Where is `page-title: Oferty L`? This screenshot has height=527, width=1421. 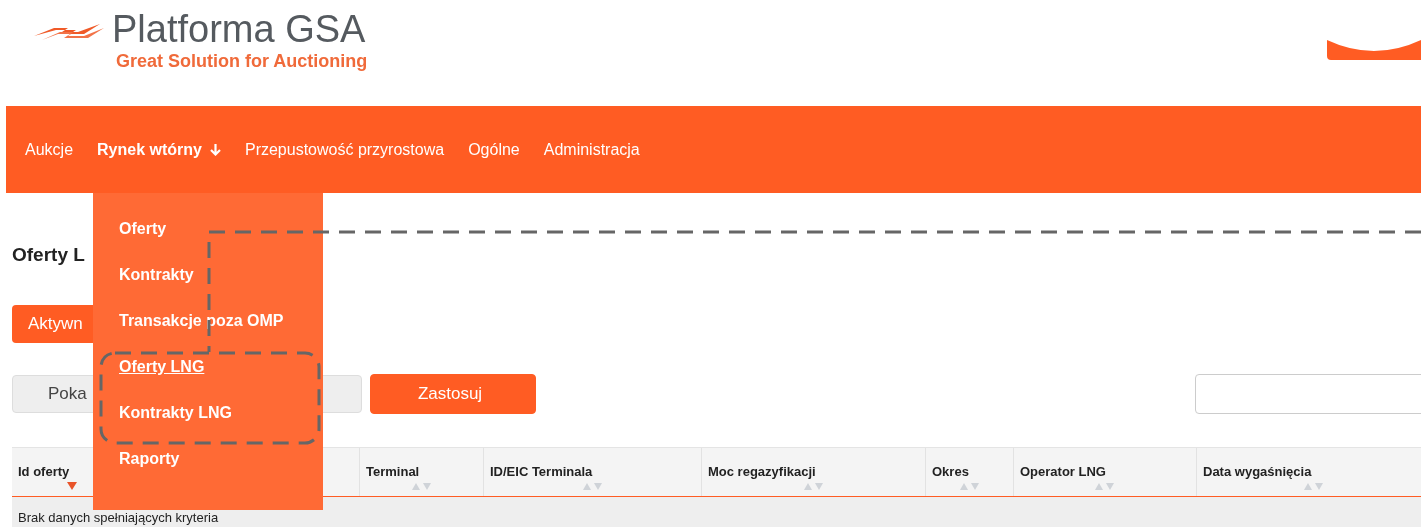
page-title: Oferty L is located at coordinates (48, 255).